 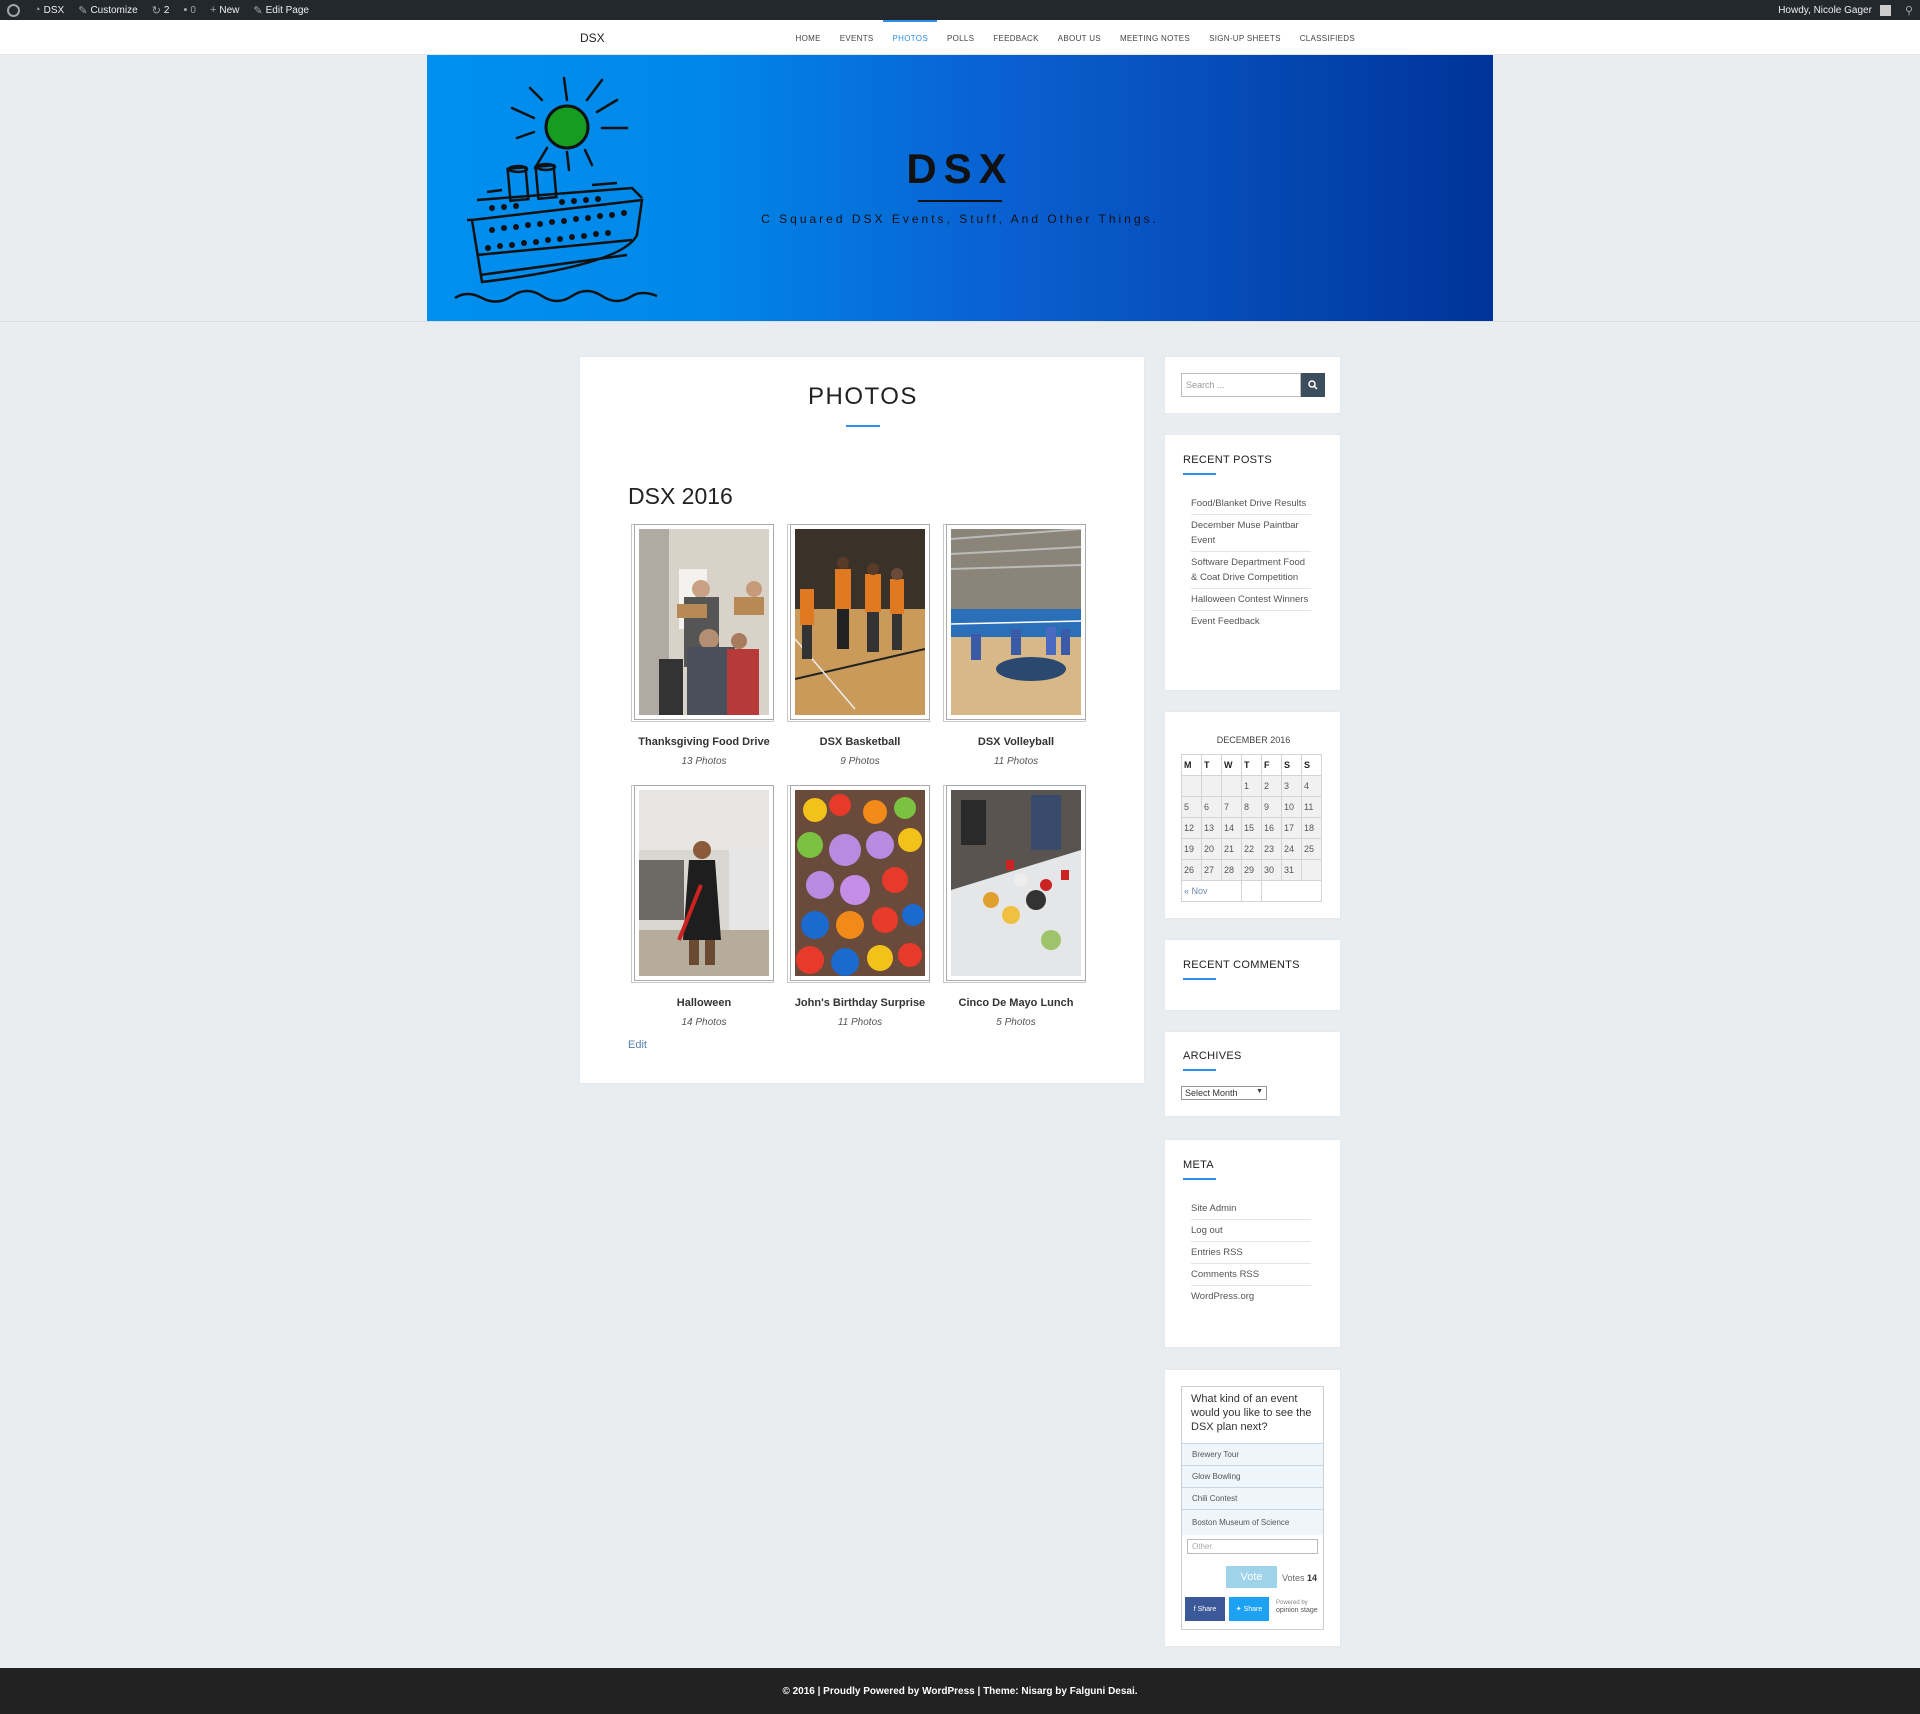 I want to click on twitter-share-button: ✦ Share, so click(x=1249, y=1609).